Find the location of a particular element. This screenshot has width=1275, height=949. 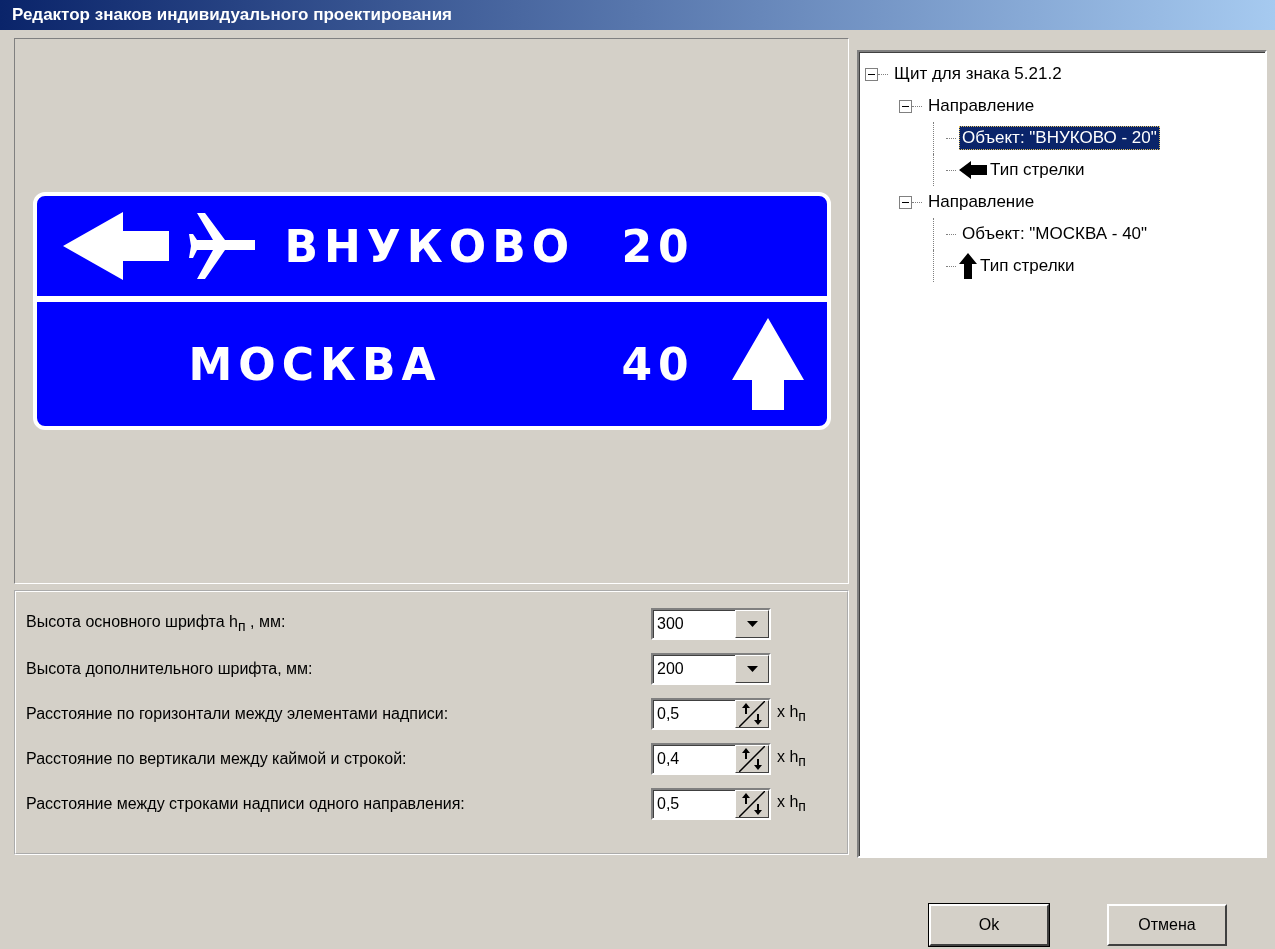

setting-label: Высота дополнительного шрифта, мм: is located at coordinates (170, 669).